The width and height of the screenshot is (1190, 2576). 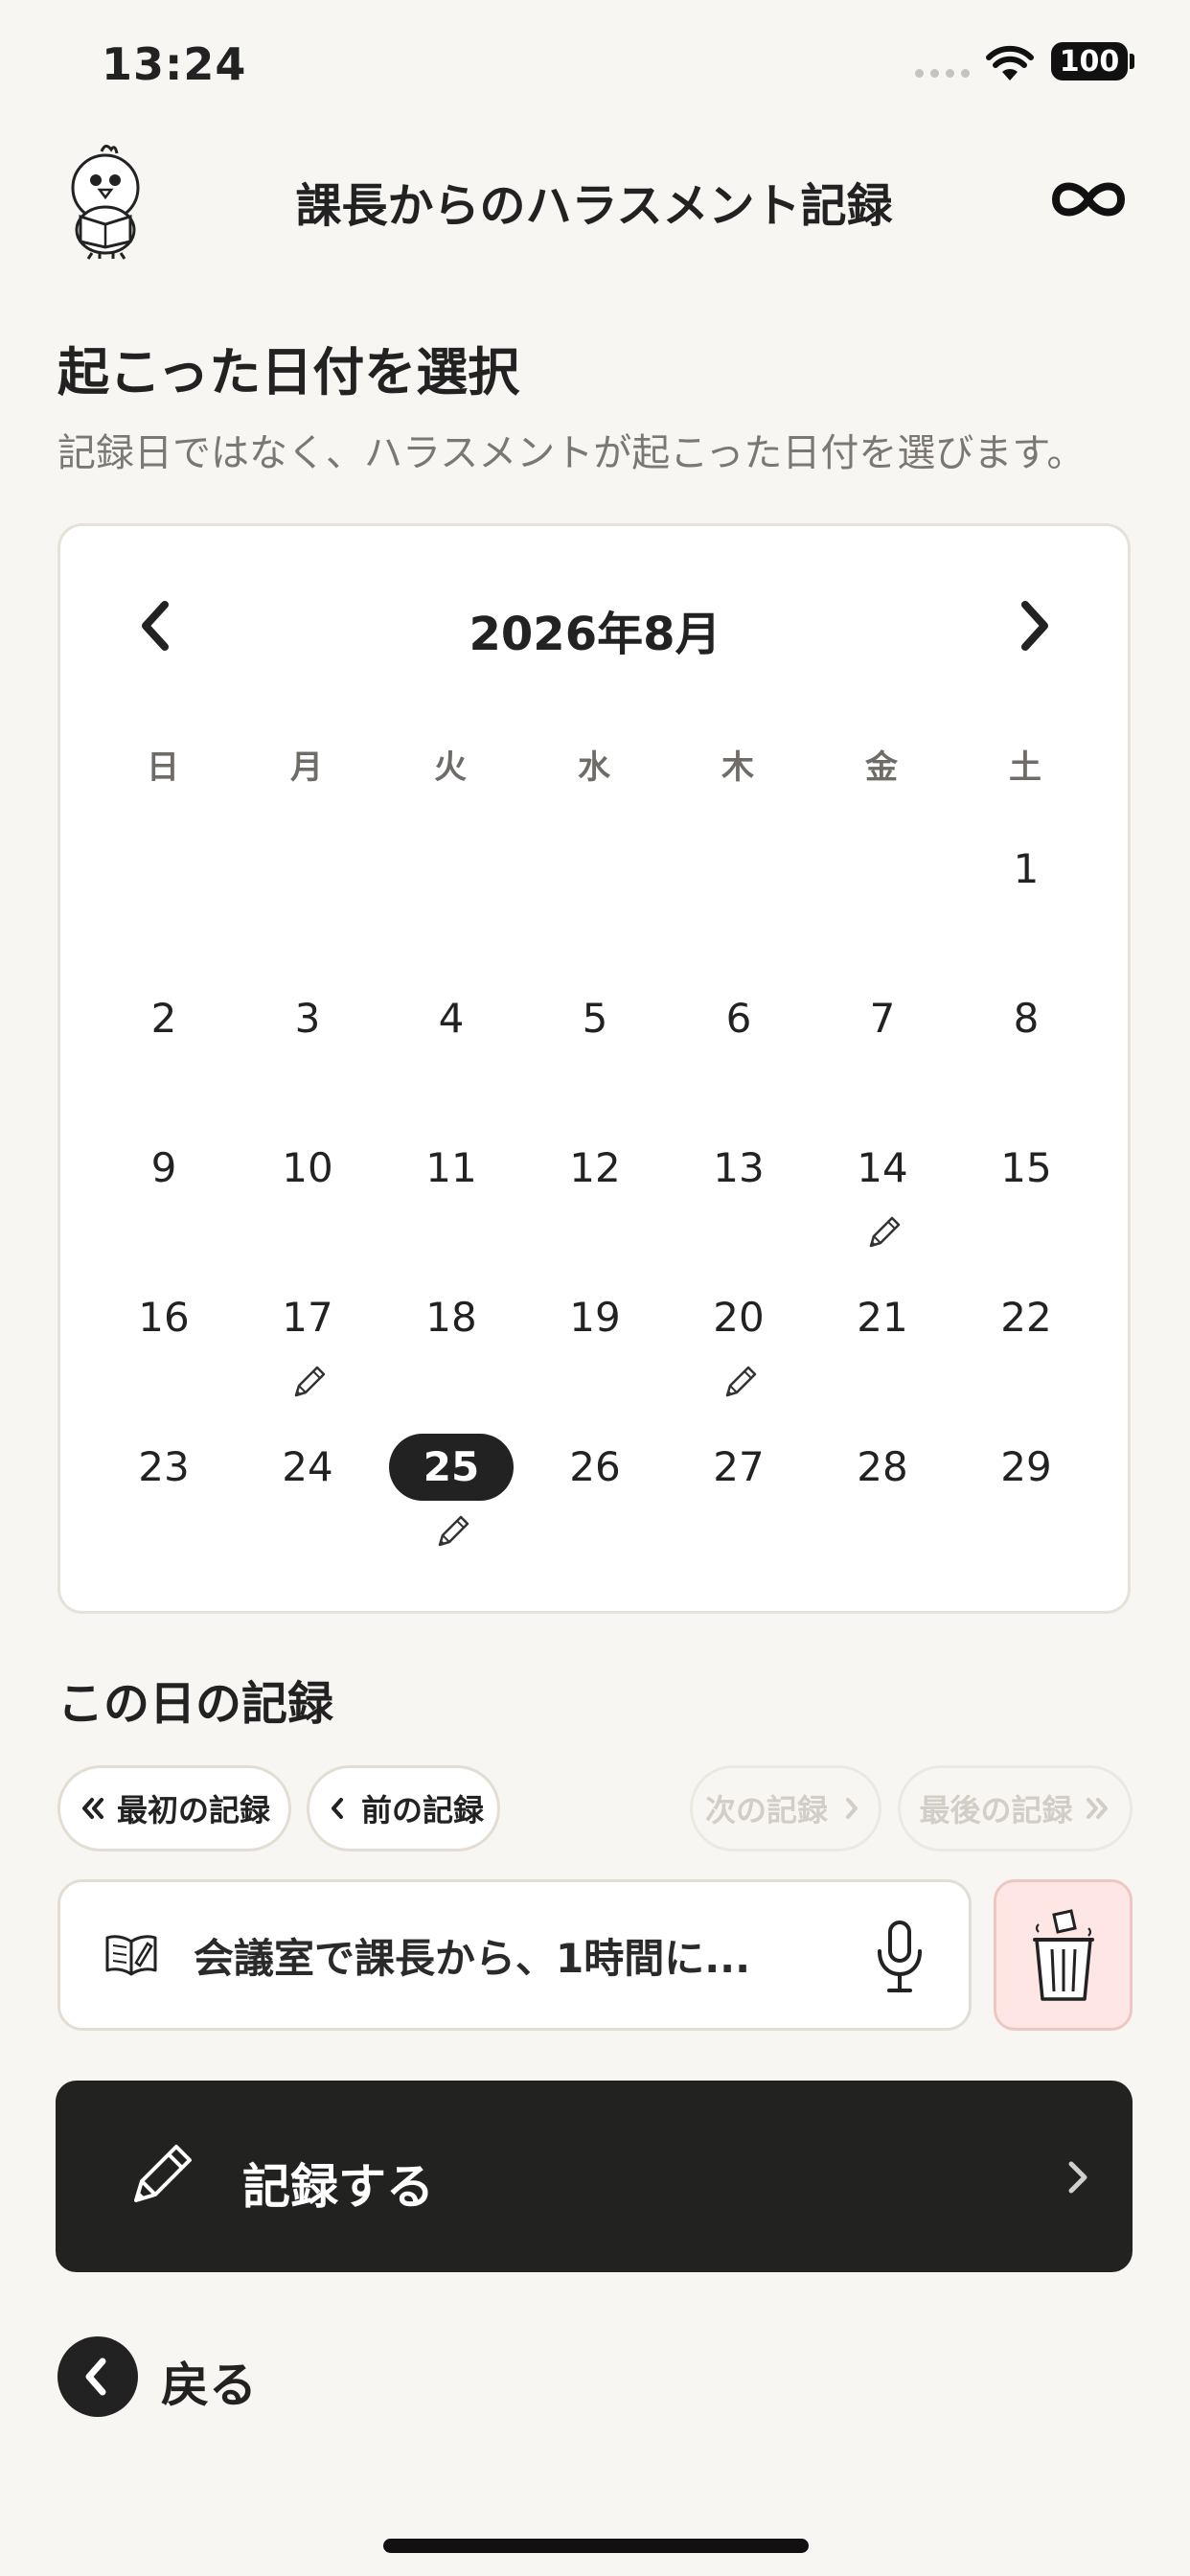 What do you see at coordinates (883, 1318) in the screenshot?
I see `calendar-day-21: 21` at bounding box center [883, 1318].